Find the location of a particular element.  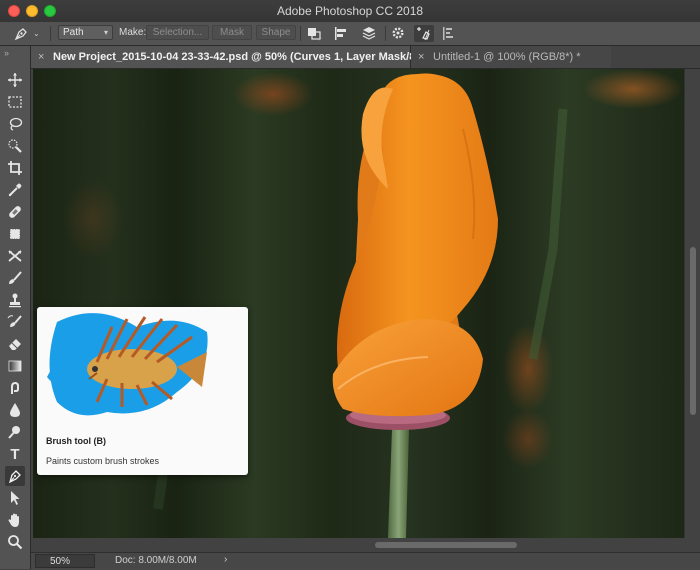

path-alignment-button is located at coordinates (341, 33).